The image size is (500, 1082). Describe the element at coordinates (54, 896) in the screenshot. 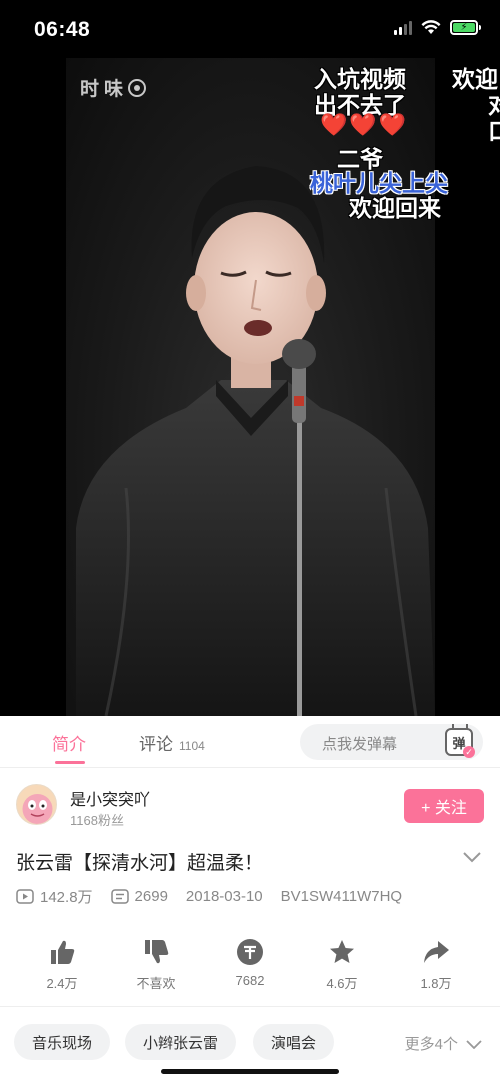

I see `view-count: 142.8万` at that location.